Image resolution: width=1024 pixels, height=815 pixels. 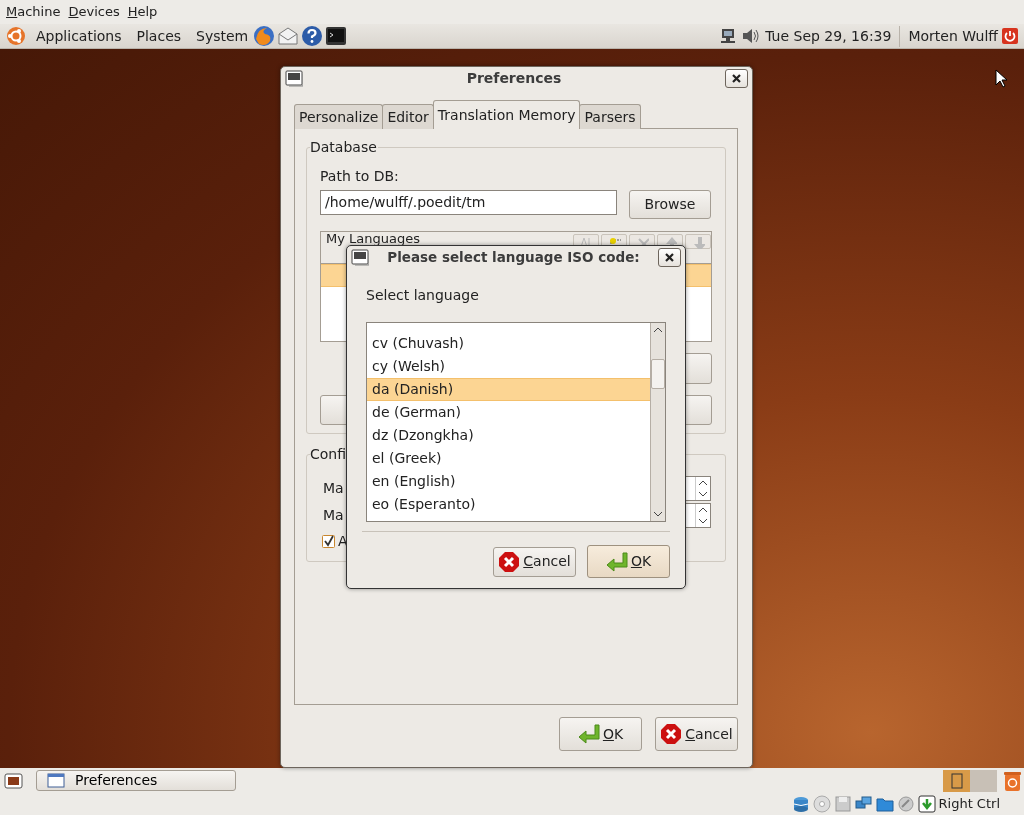 I want to click on scroll-thumb, so click(x=658, y=374).